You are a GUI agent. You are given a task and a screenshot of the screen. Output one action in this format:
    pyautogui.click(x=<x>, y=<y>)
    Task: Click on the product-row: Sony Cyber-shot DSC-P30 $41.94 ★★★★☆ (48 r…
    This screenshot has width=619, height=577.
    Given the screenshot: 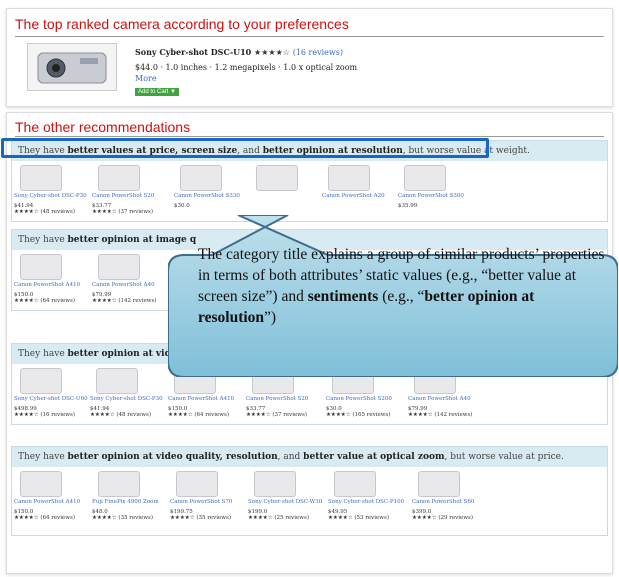 What is the action you would take?
    pyautogui.click(x=309, y=191)
    